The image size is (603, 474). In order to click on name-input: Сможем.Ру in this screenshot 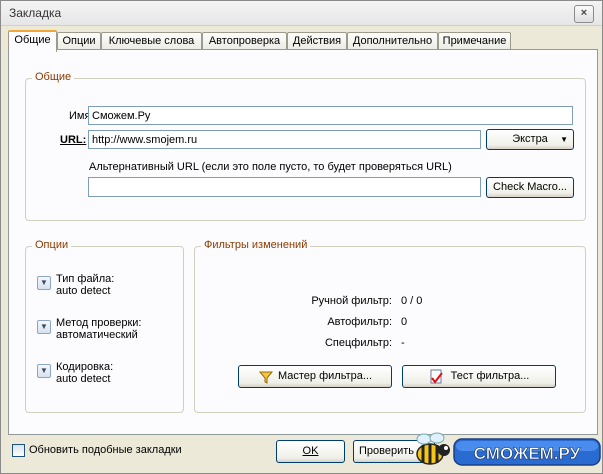, I will do `click(330, 115)`.